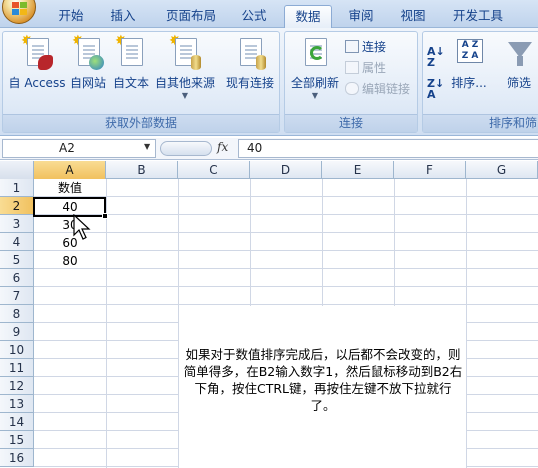 This screenshot has height=468, width=538. What do you see at coordinates (17, 278) in the screenshot?
I see `row-header-6: 6` at bounding box center [17, 278].